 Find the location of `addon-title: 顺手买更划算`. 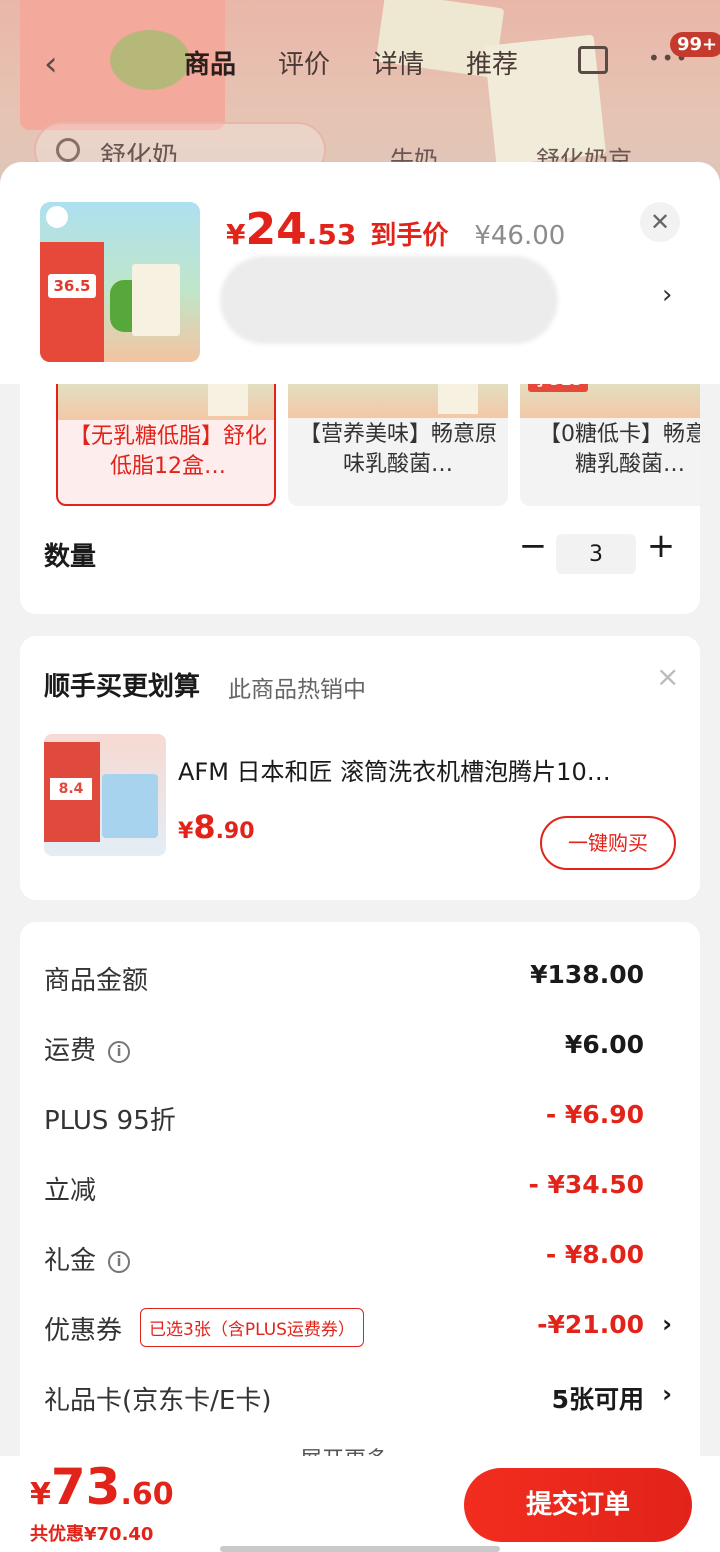

addon-title: 顺手买更划算 is located at coordinates (122, 687).